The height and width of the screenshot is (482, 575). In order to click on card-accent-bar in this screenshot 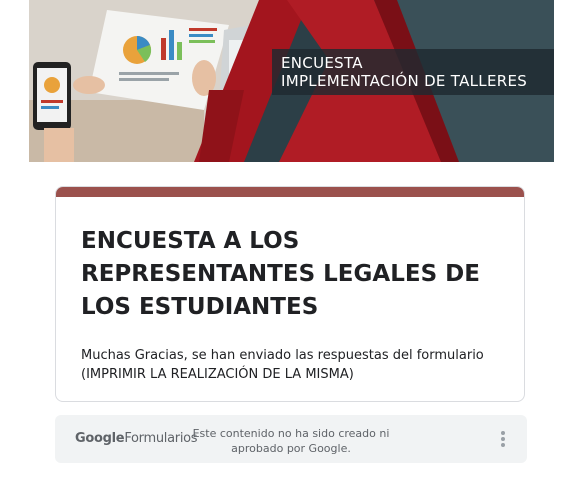, I will do `click(290, 192)`.